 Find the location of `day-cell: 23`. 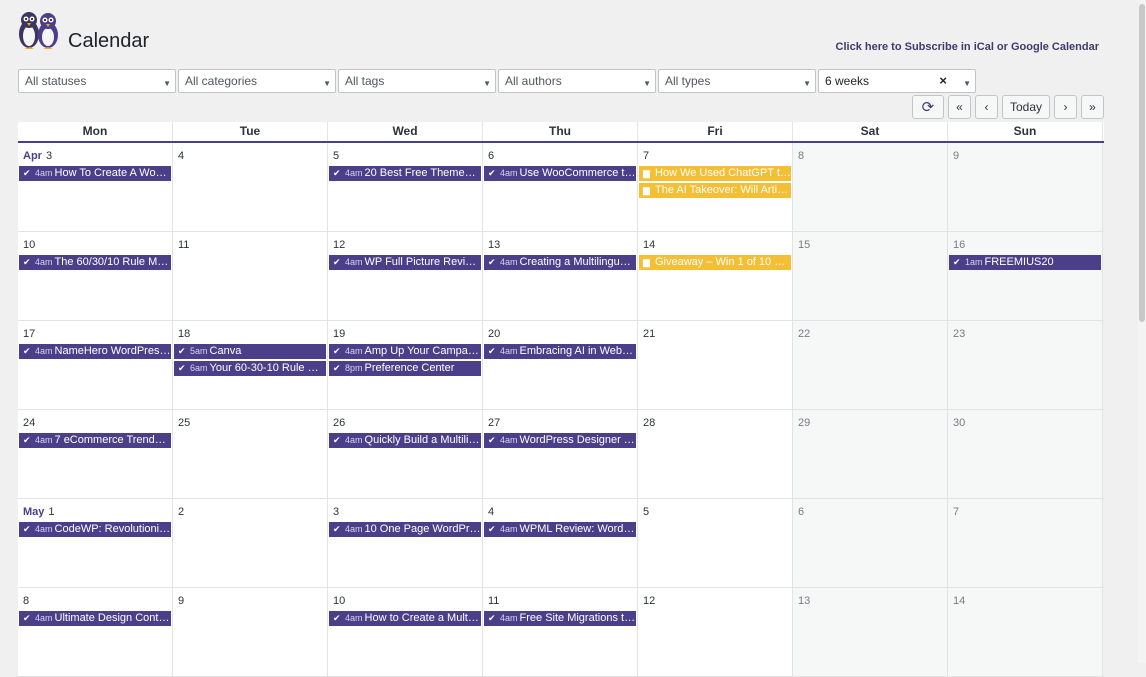

day-cell: 23 is located at coordinates (1025, 365).